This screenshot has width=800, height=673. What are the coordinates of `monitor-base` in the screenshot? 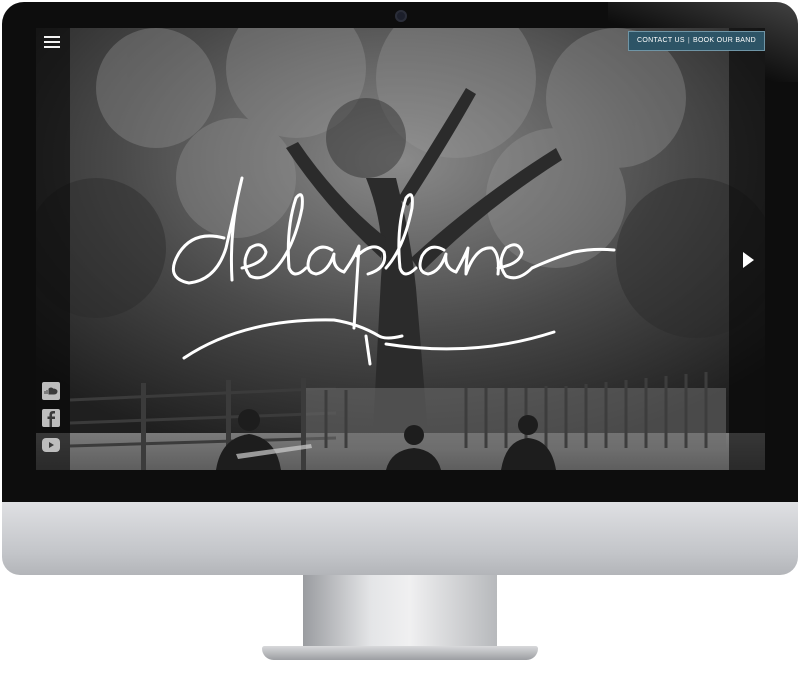 It's located at (400, 653).